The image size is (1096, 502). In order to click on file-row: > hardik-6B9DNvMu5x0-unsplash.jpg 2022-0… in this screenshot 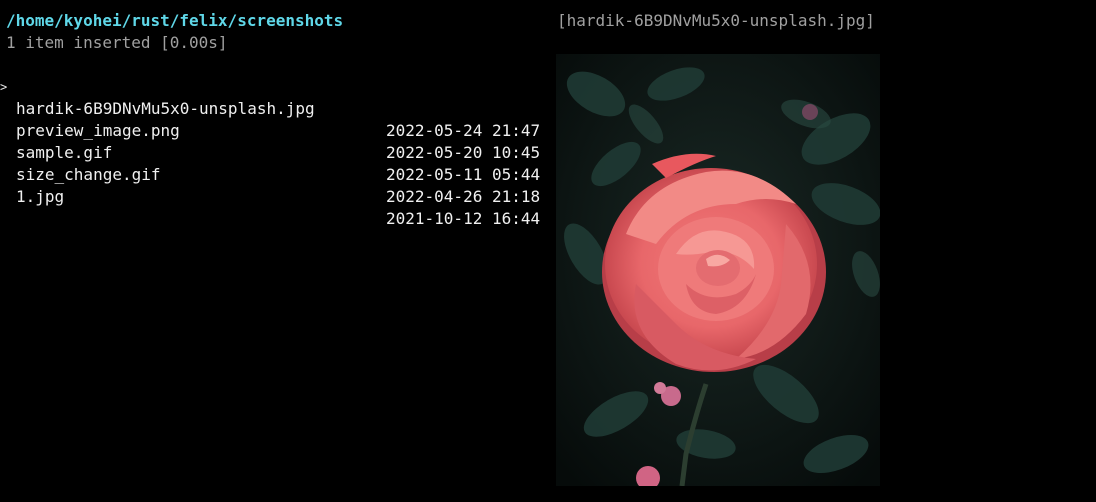, I will do `click(276, 97)`.